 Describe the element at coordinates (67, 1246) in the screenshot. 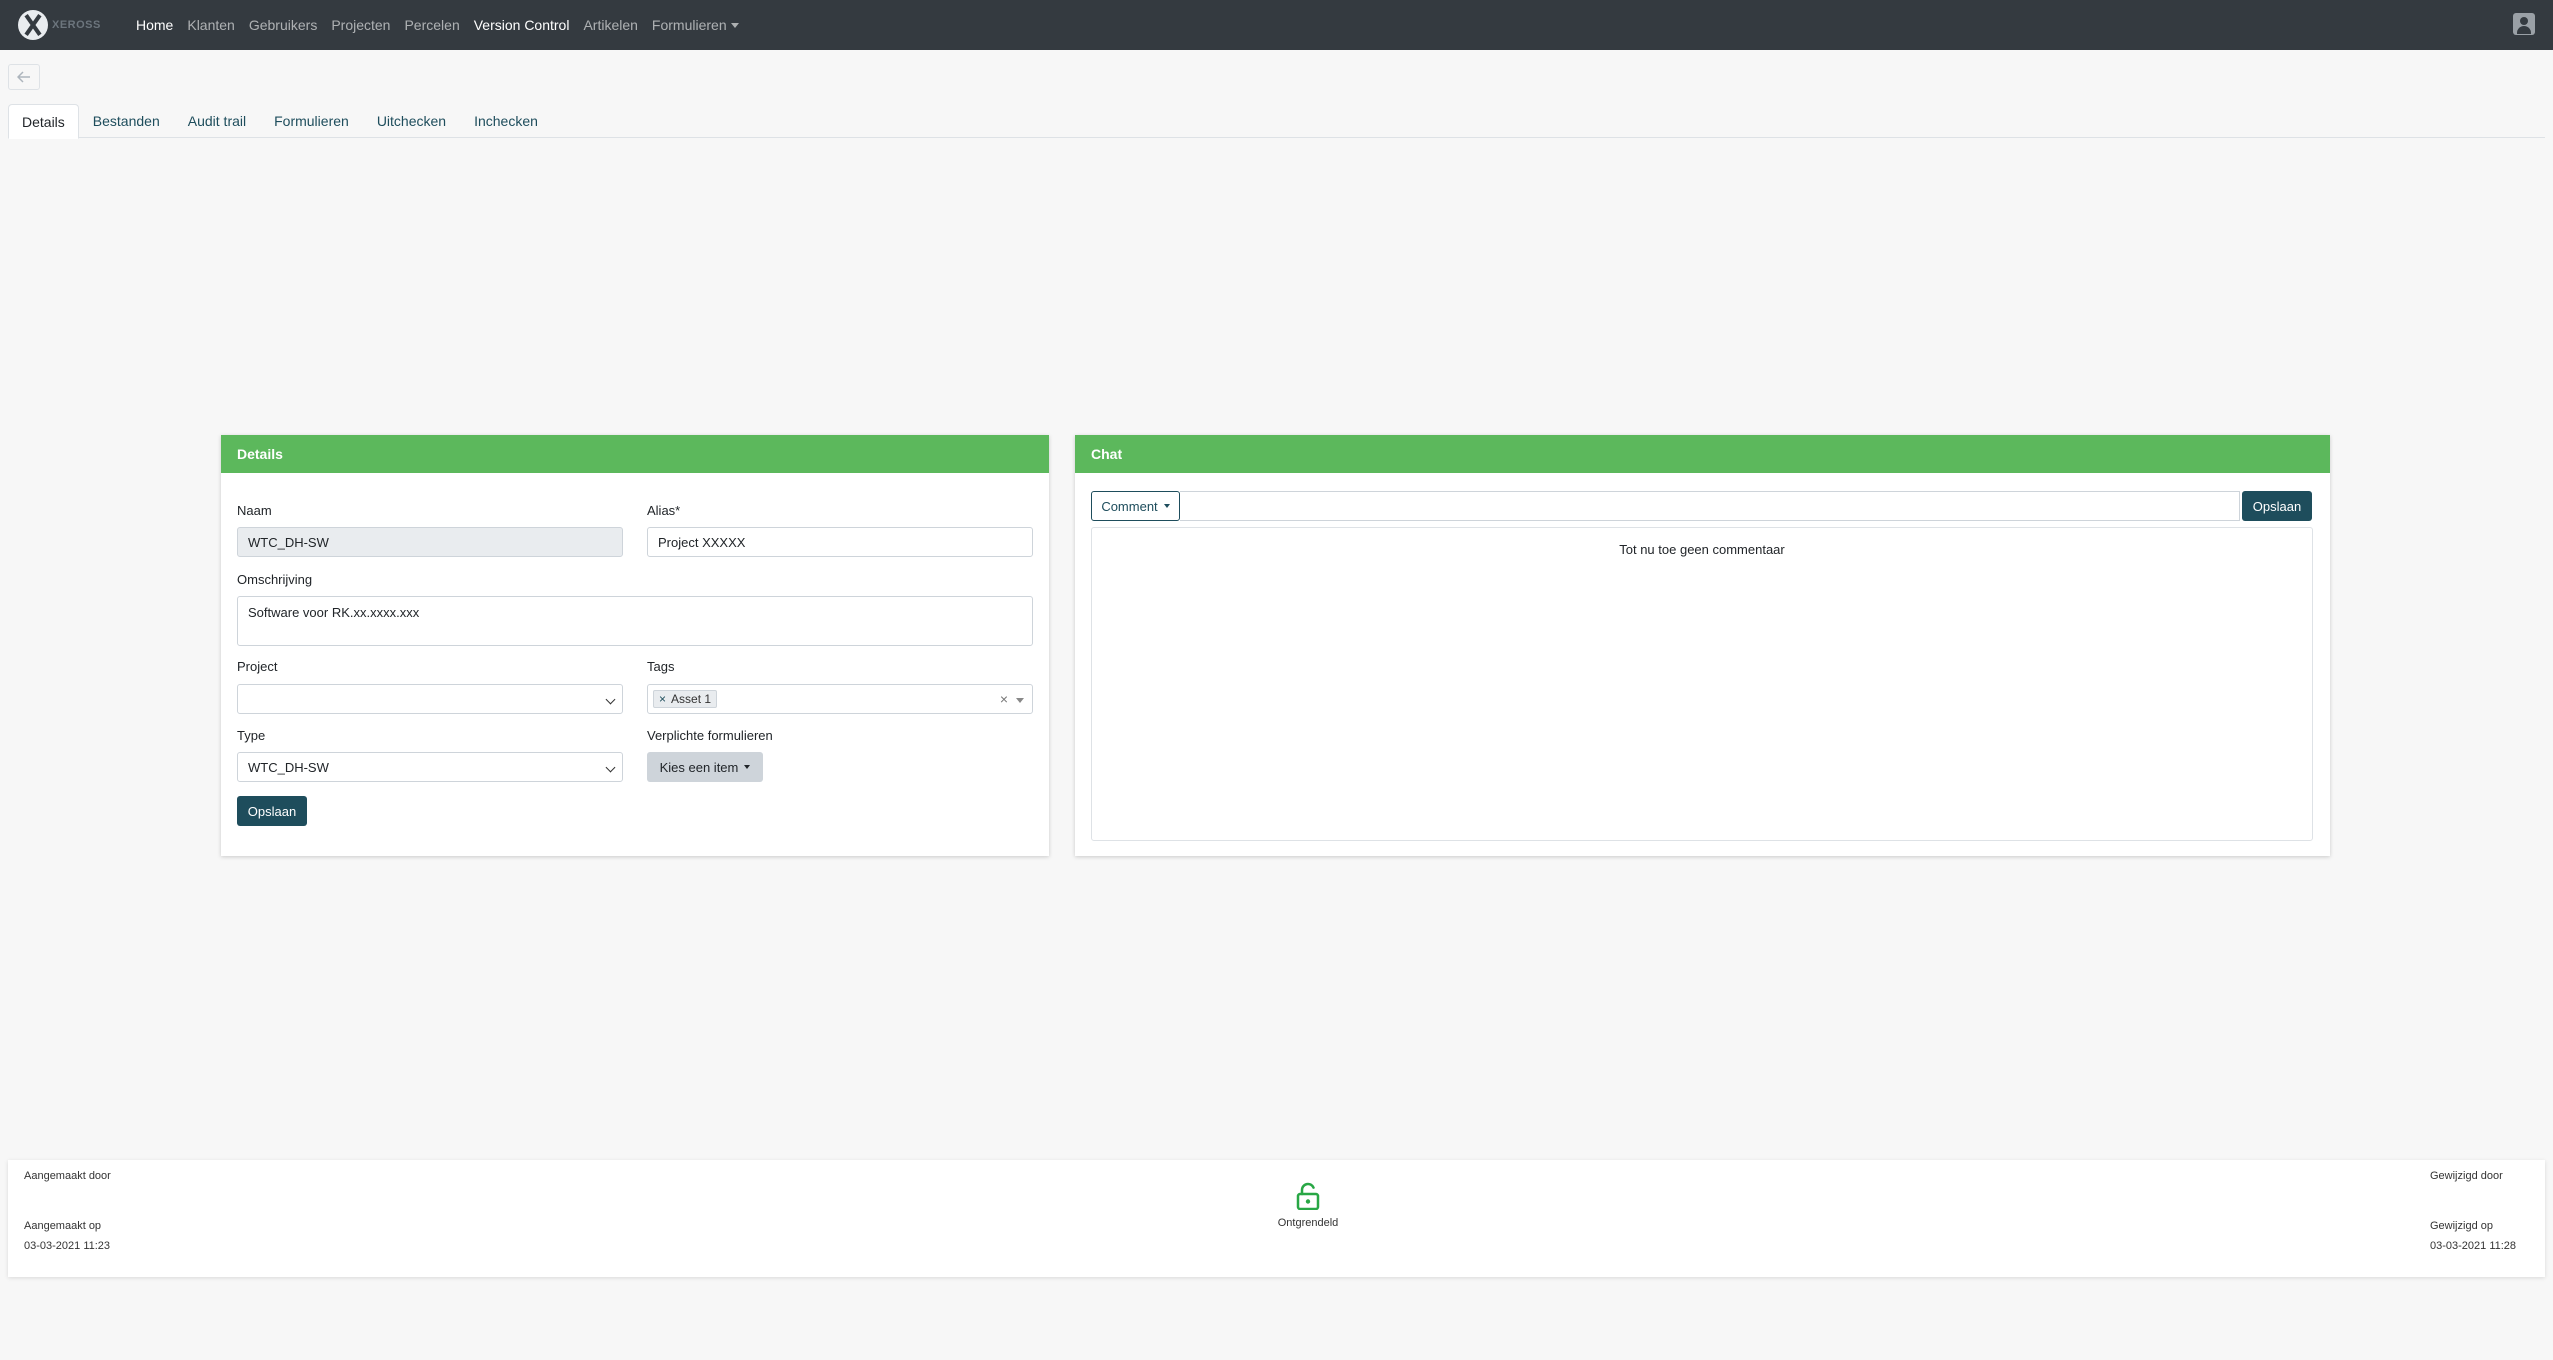

I see `created-on-value: 03-03-2021 11:23` at that location.